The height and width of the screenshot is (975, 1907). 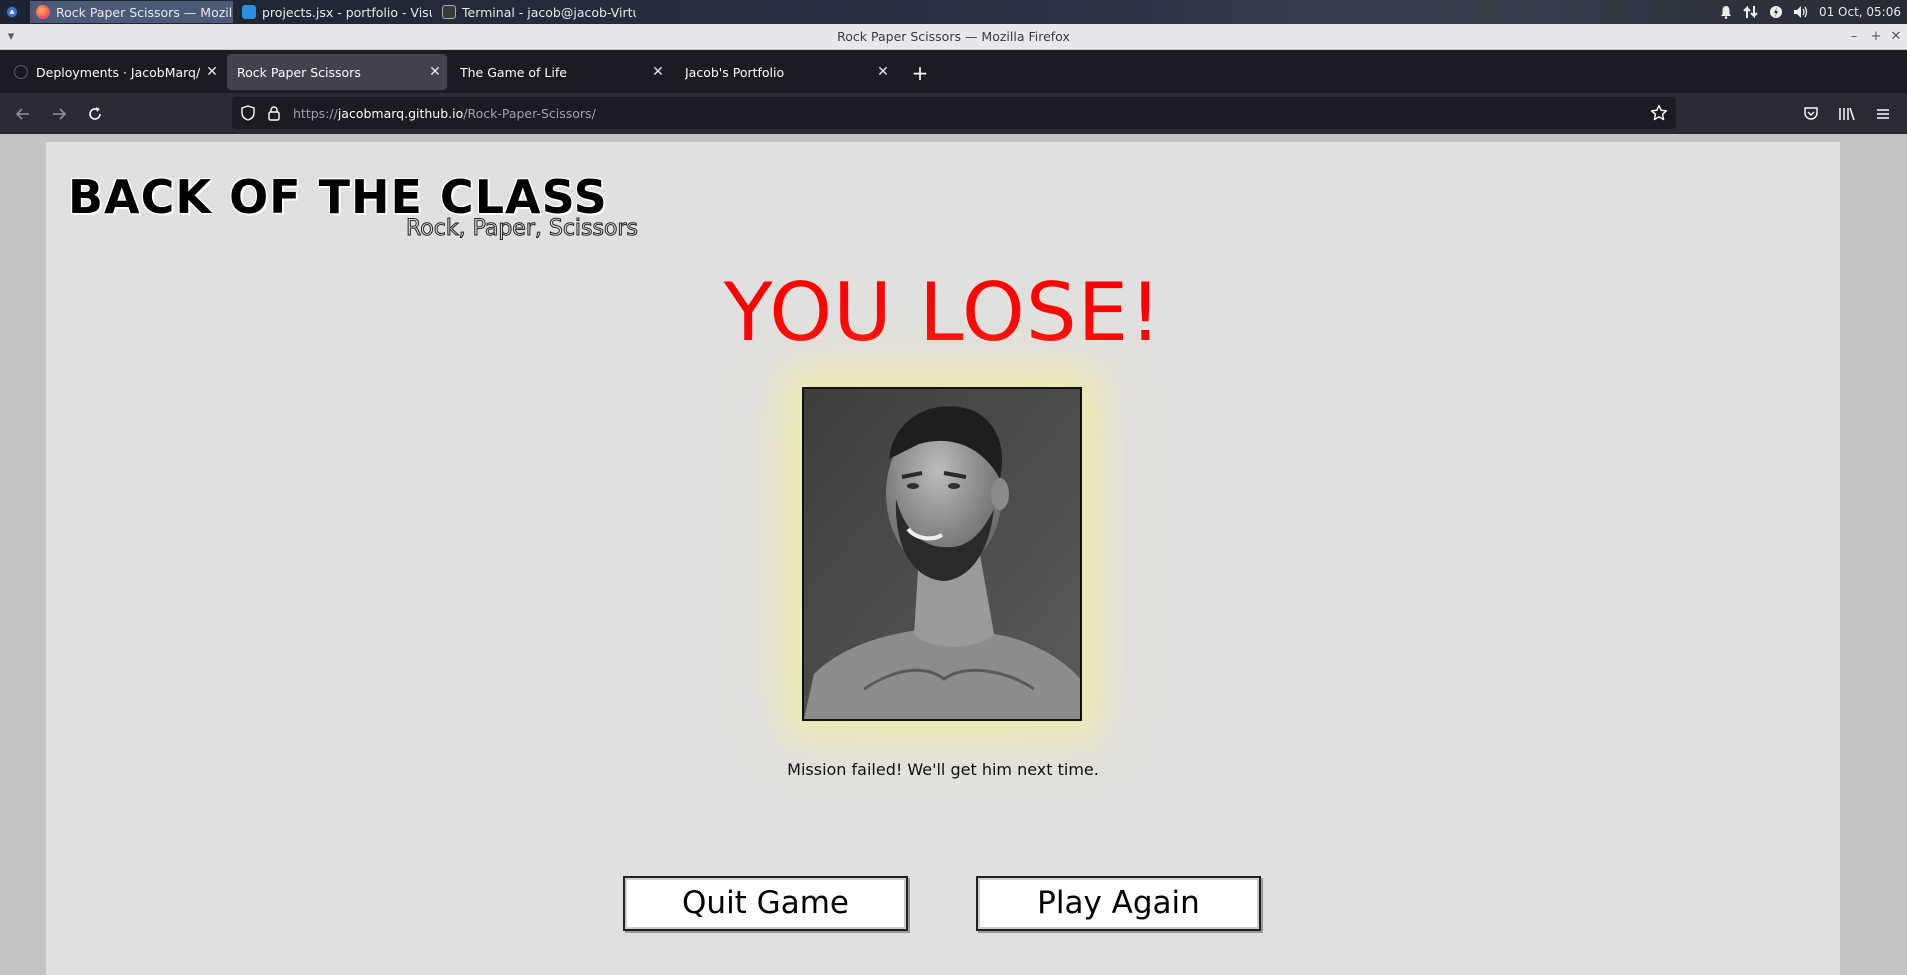 I want to click on network-icon, so click(x=1751, y=12).